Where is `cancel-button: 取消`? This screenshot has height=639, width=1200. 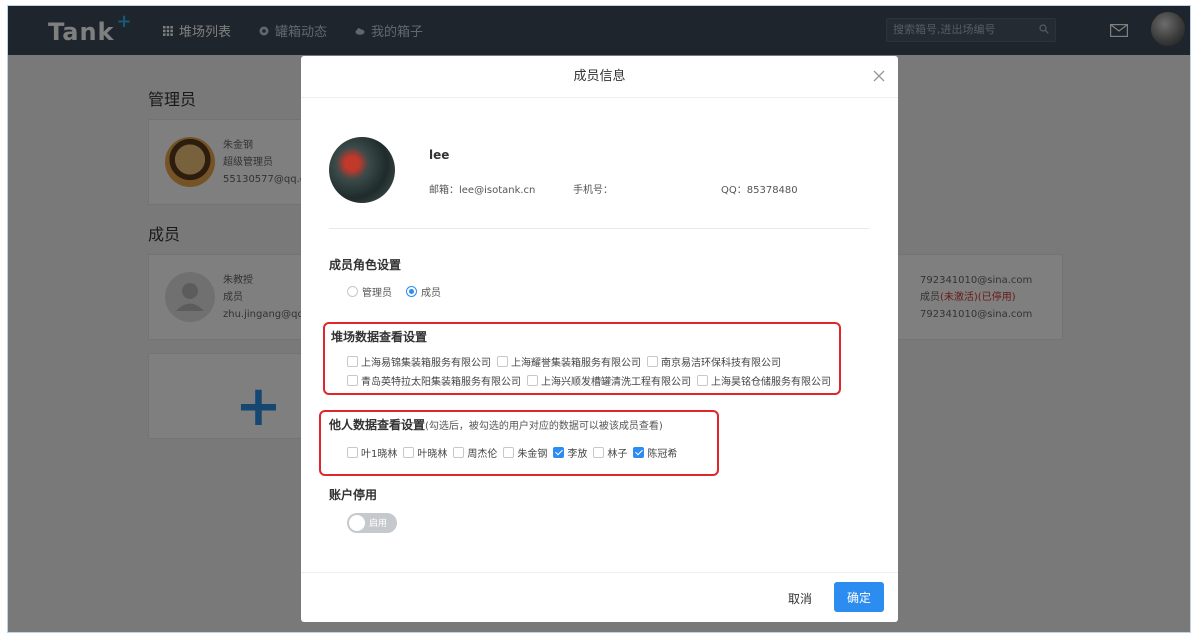
cancel-button: 取消 is located at coordinates (800, 598).